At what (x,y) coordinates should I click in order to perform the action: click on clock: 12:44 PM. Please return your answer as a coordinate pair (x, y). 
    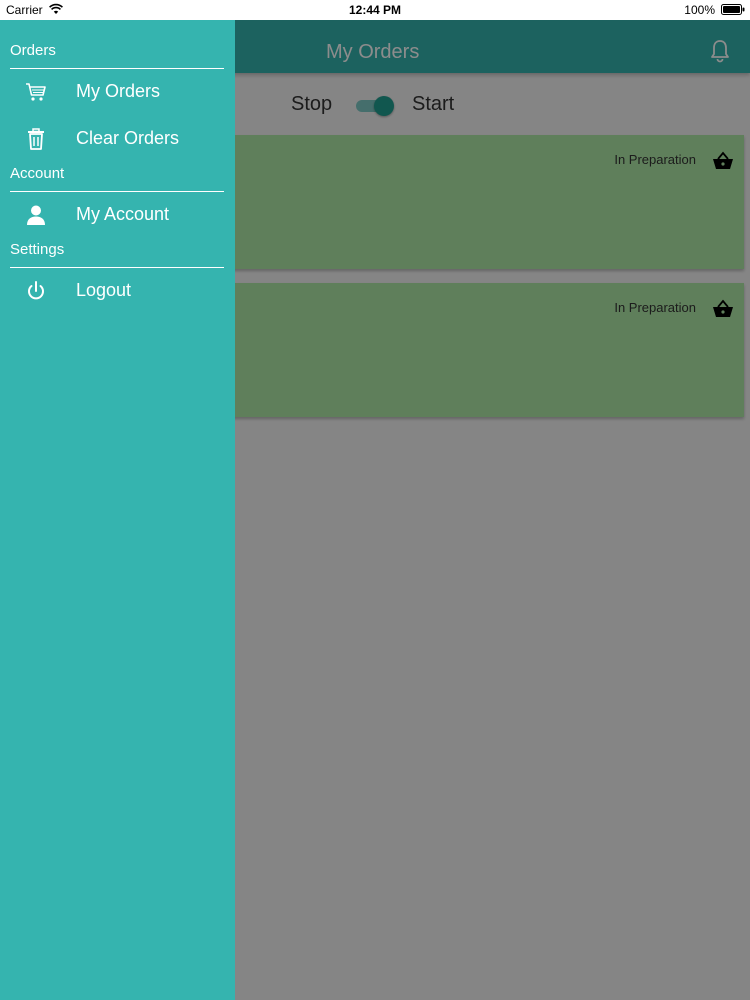
    Looking at the image, I should click on (375, 10).